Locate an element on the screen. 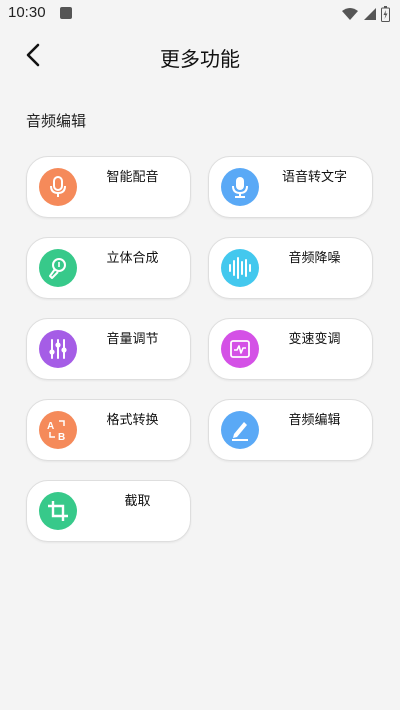 The width and height of the screenshot is (400, 710). equalizer-sliders-icon is located at coordinates (58, 349).